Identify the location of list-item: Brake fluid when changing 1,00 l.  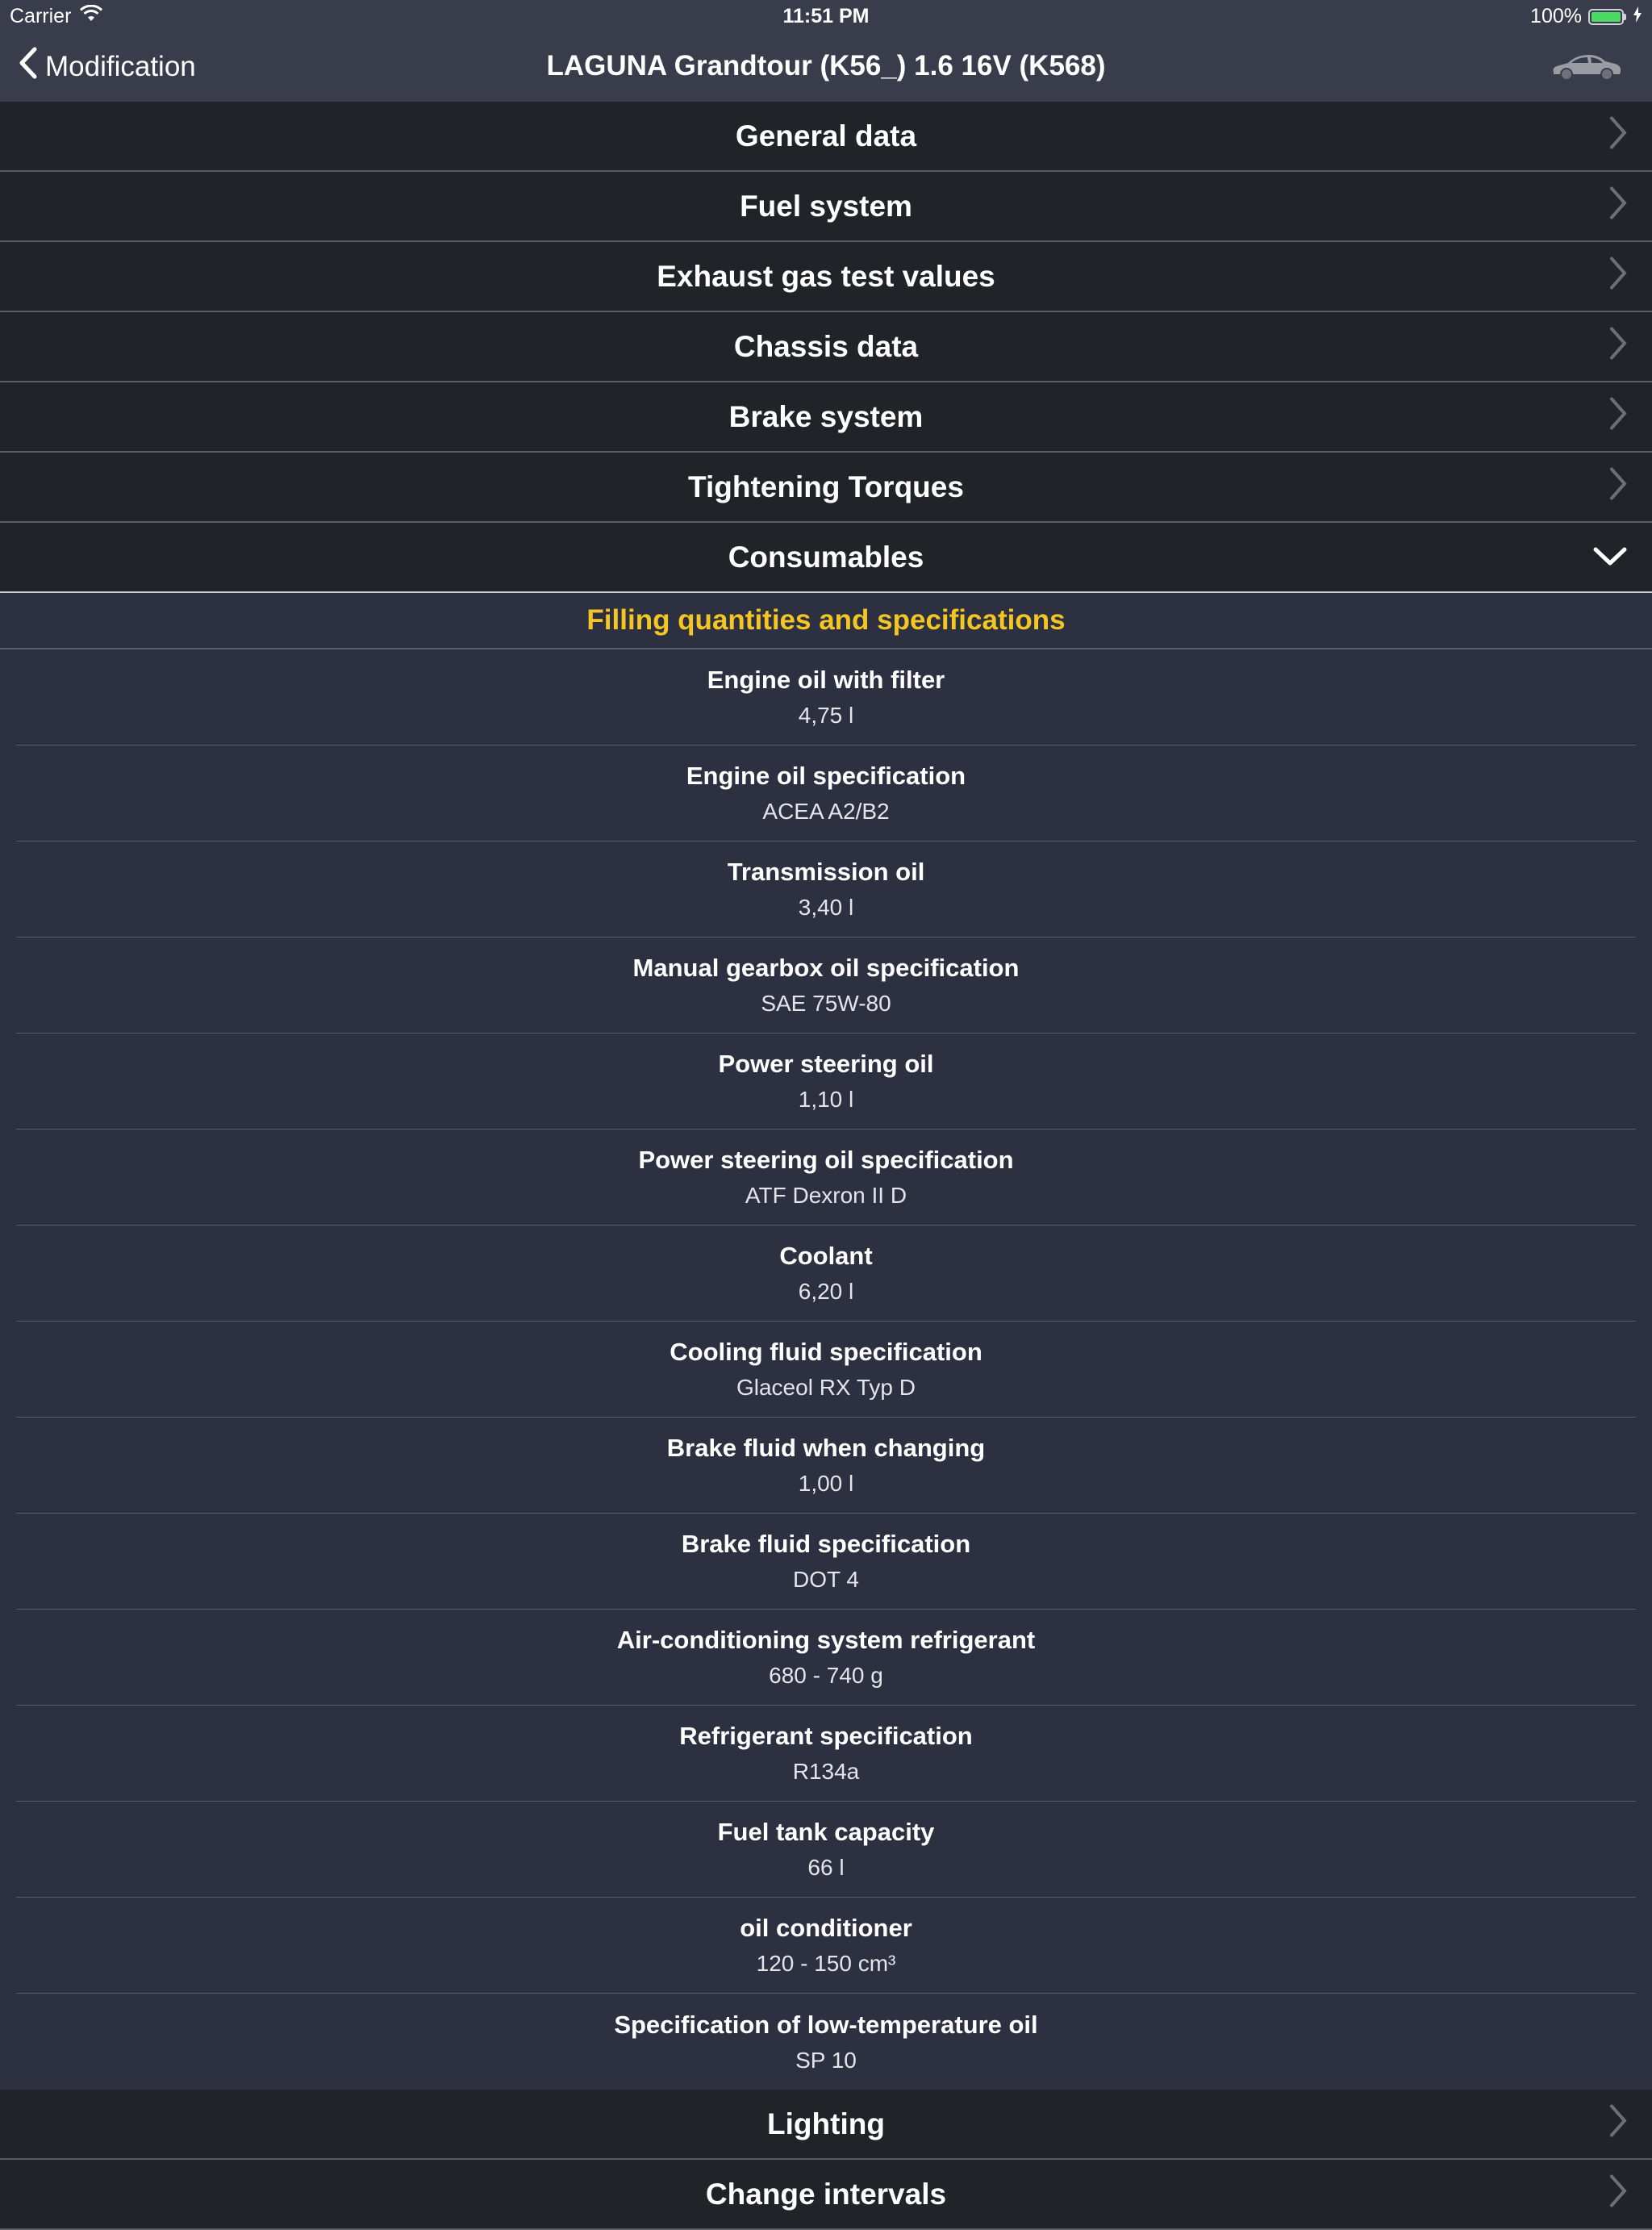
(826, 1466).